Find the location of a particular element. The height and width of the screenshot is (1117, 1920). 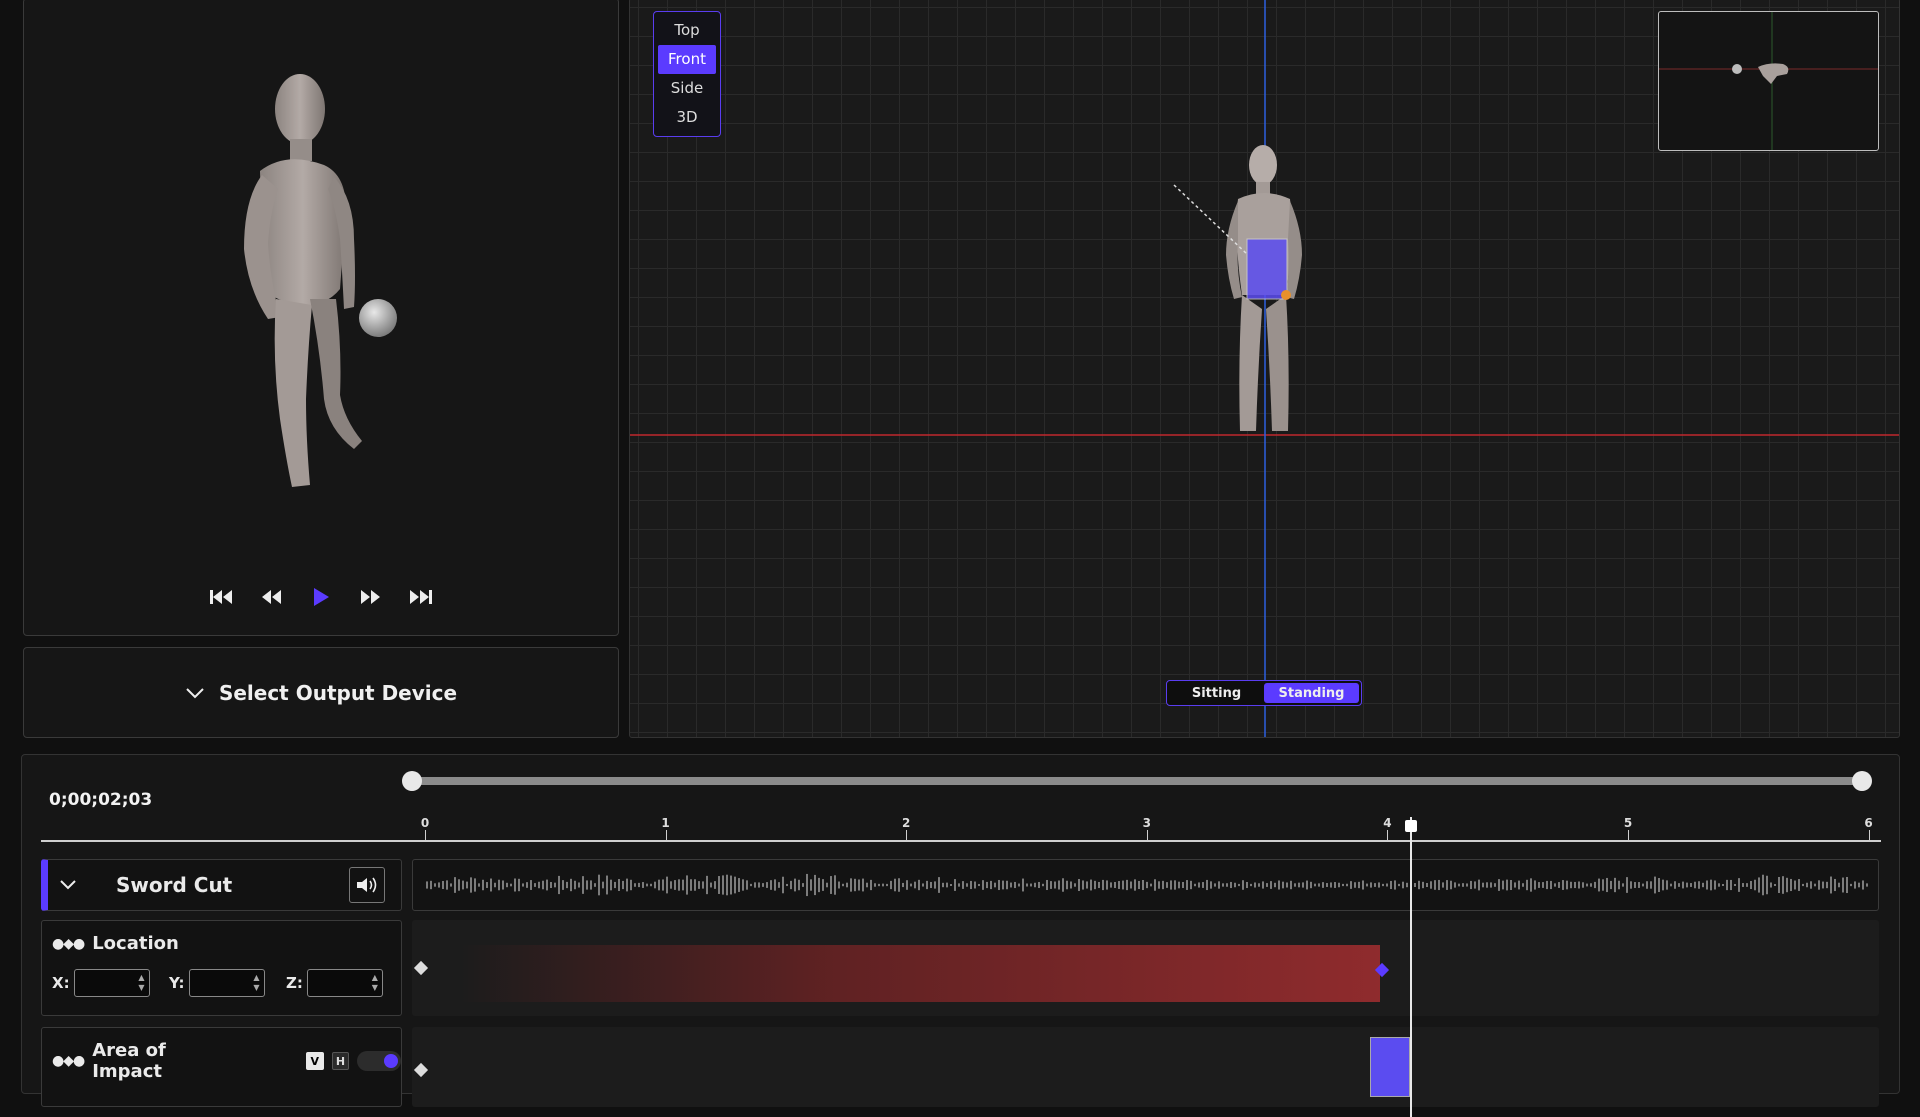

impact-enable-toggle is located at coordinates (379, 1061).